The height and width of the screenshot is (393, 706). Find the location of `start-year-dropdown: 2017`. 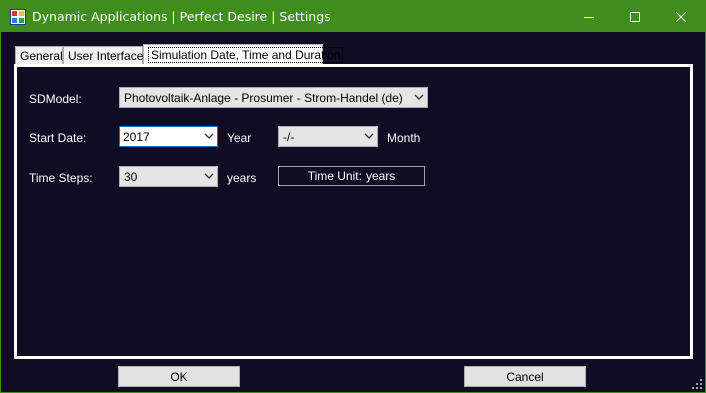

start-year-dropdown: 2017 is located at coordinates (168, 136).